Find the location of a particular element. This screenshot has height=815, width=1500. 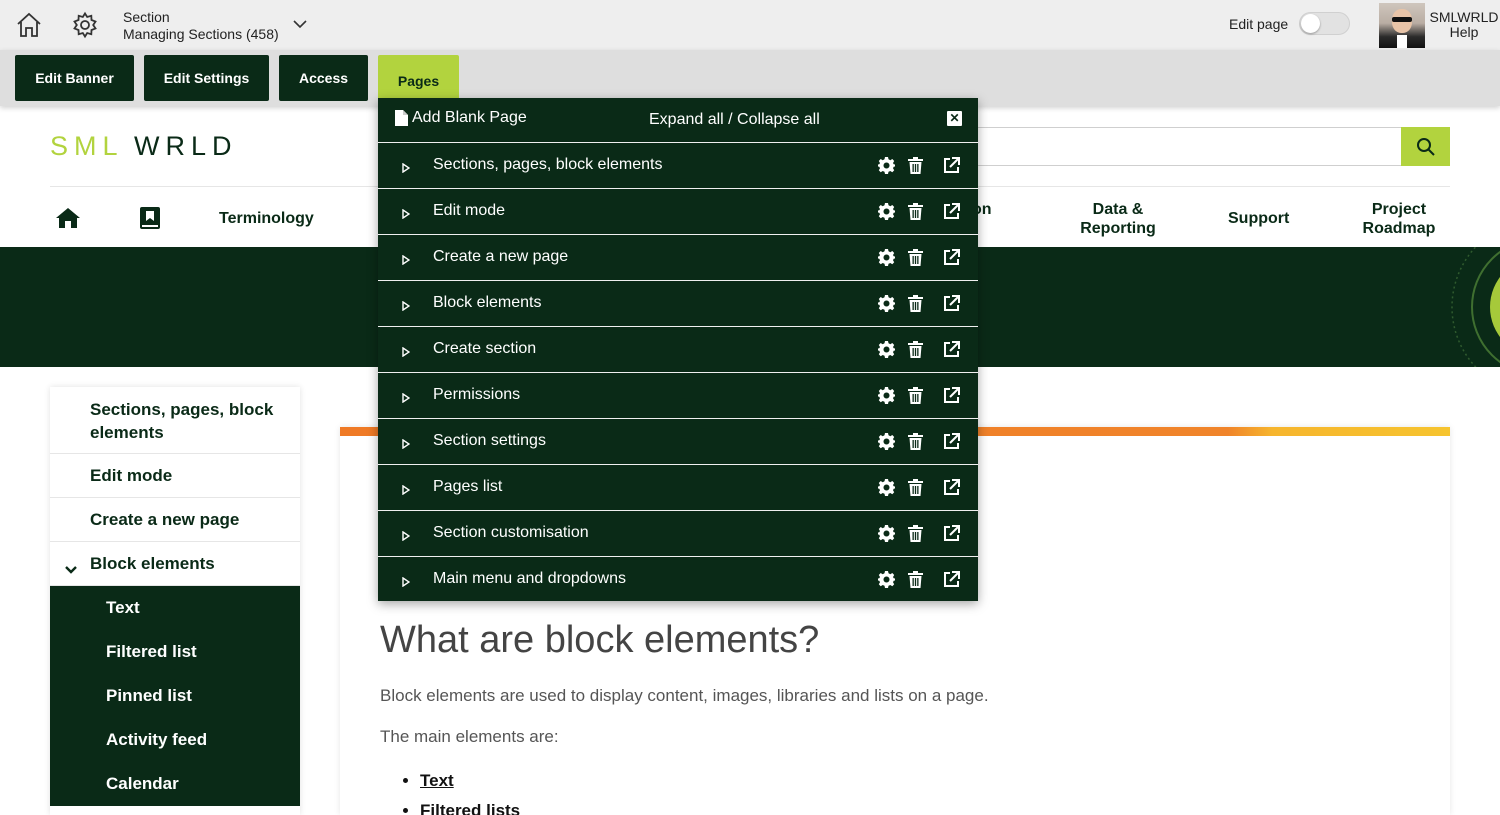

pages-panel-row-label: Pages list is located at coordinates (467, 487).